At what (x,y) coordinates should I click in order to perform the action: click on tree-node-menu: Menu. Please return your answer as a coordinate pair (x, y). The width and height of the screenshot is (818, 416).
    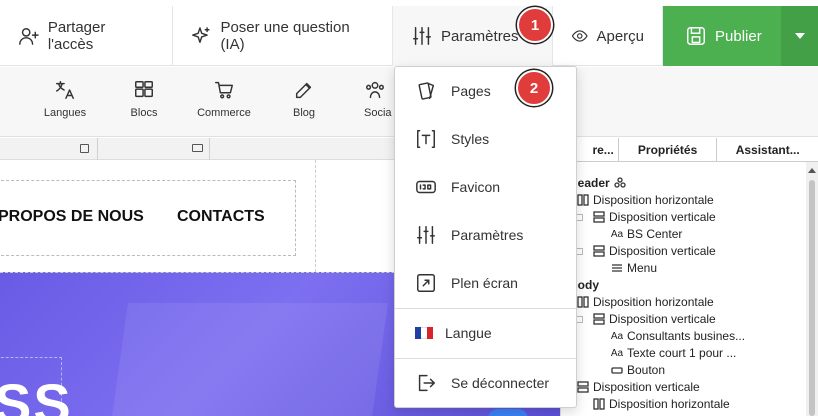
    Looking at the image, I should click on (634, 268).